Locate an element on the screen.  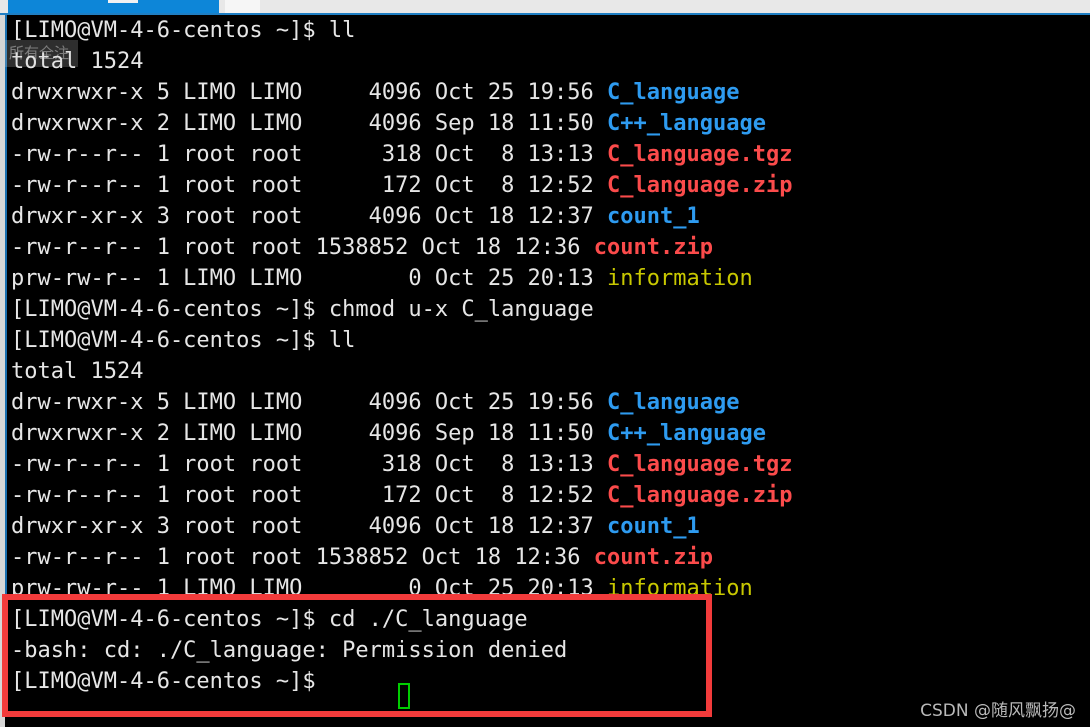
text-cursor is located at coordinates (404, 696).